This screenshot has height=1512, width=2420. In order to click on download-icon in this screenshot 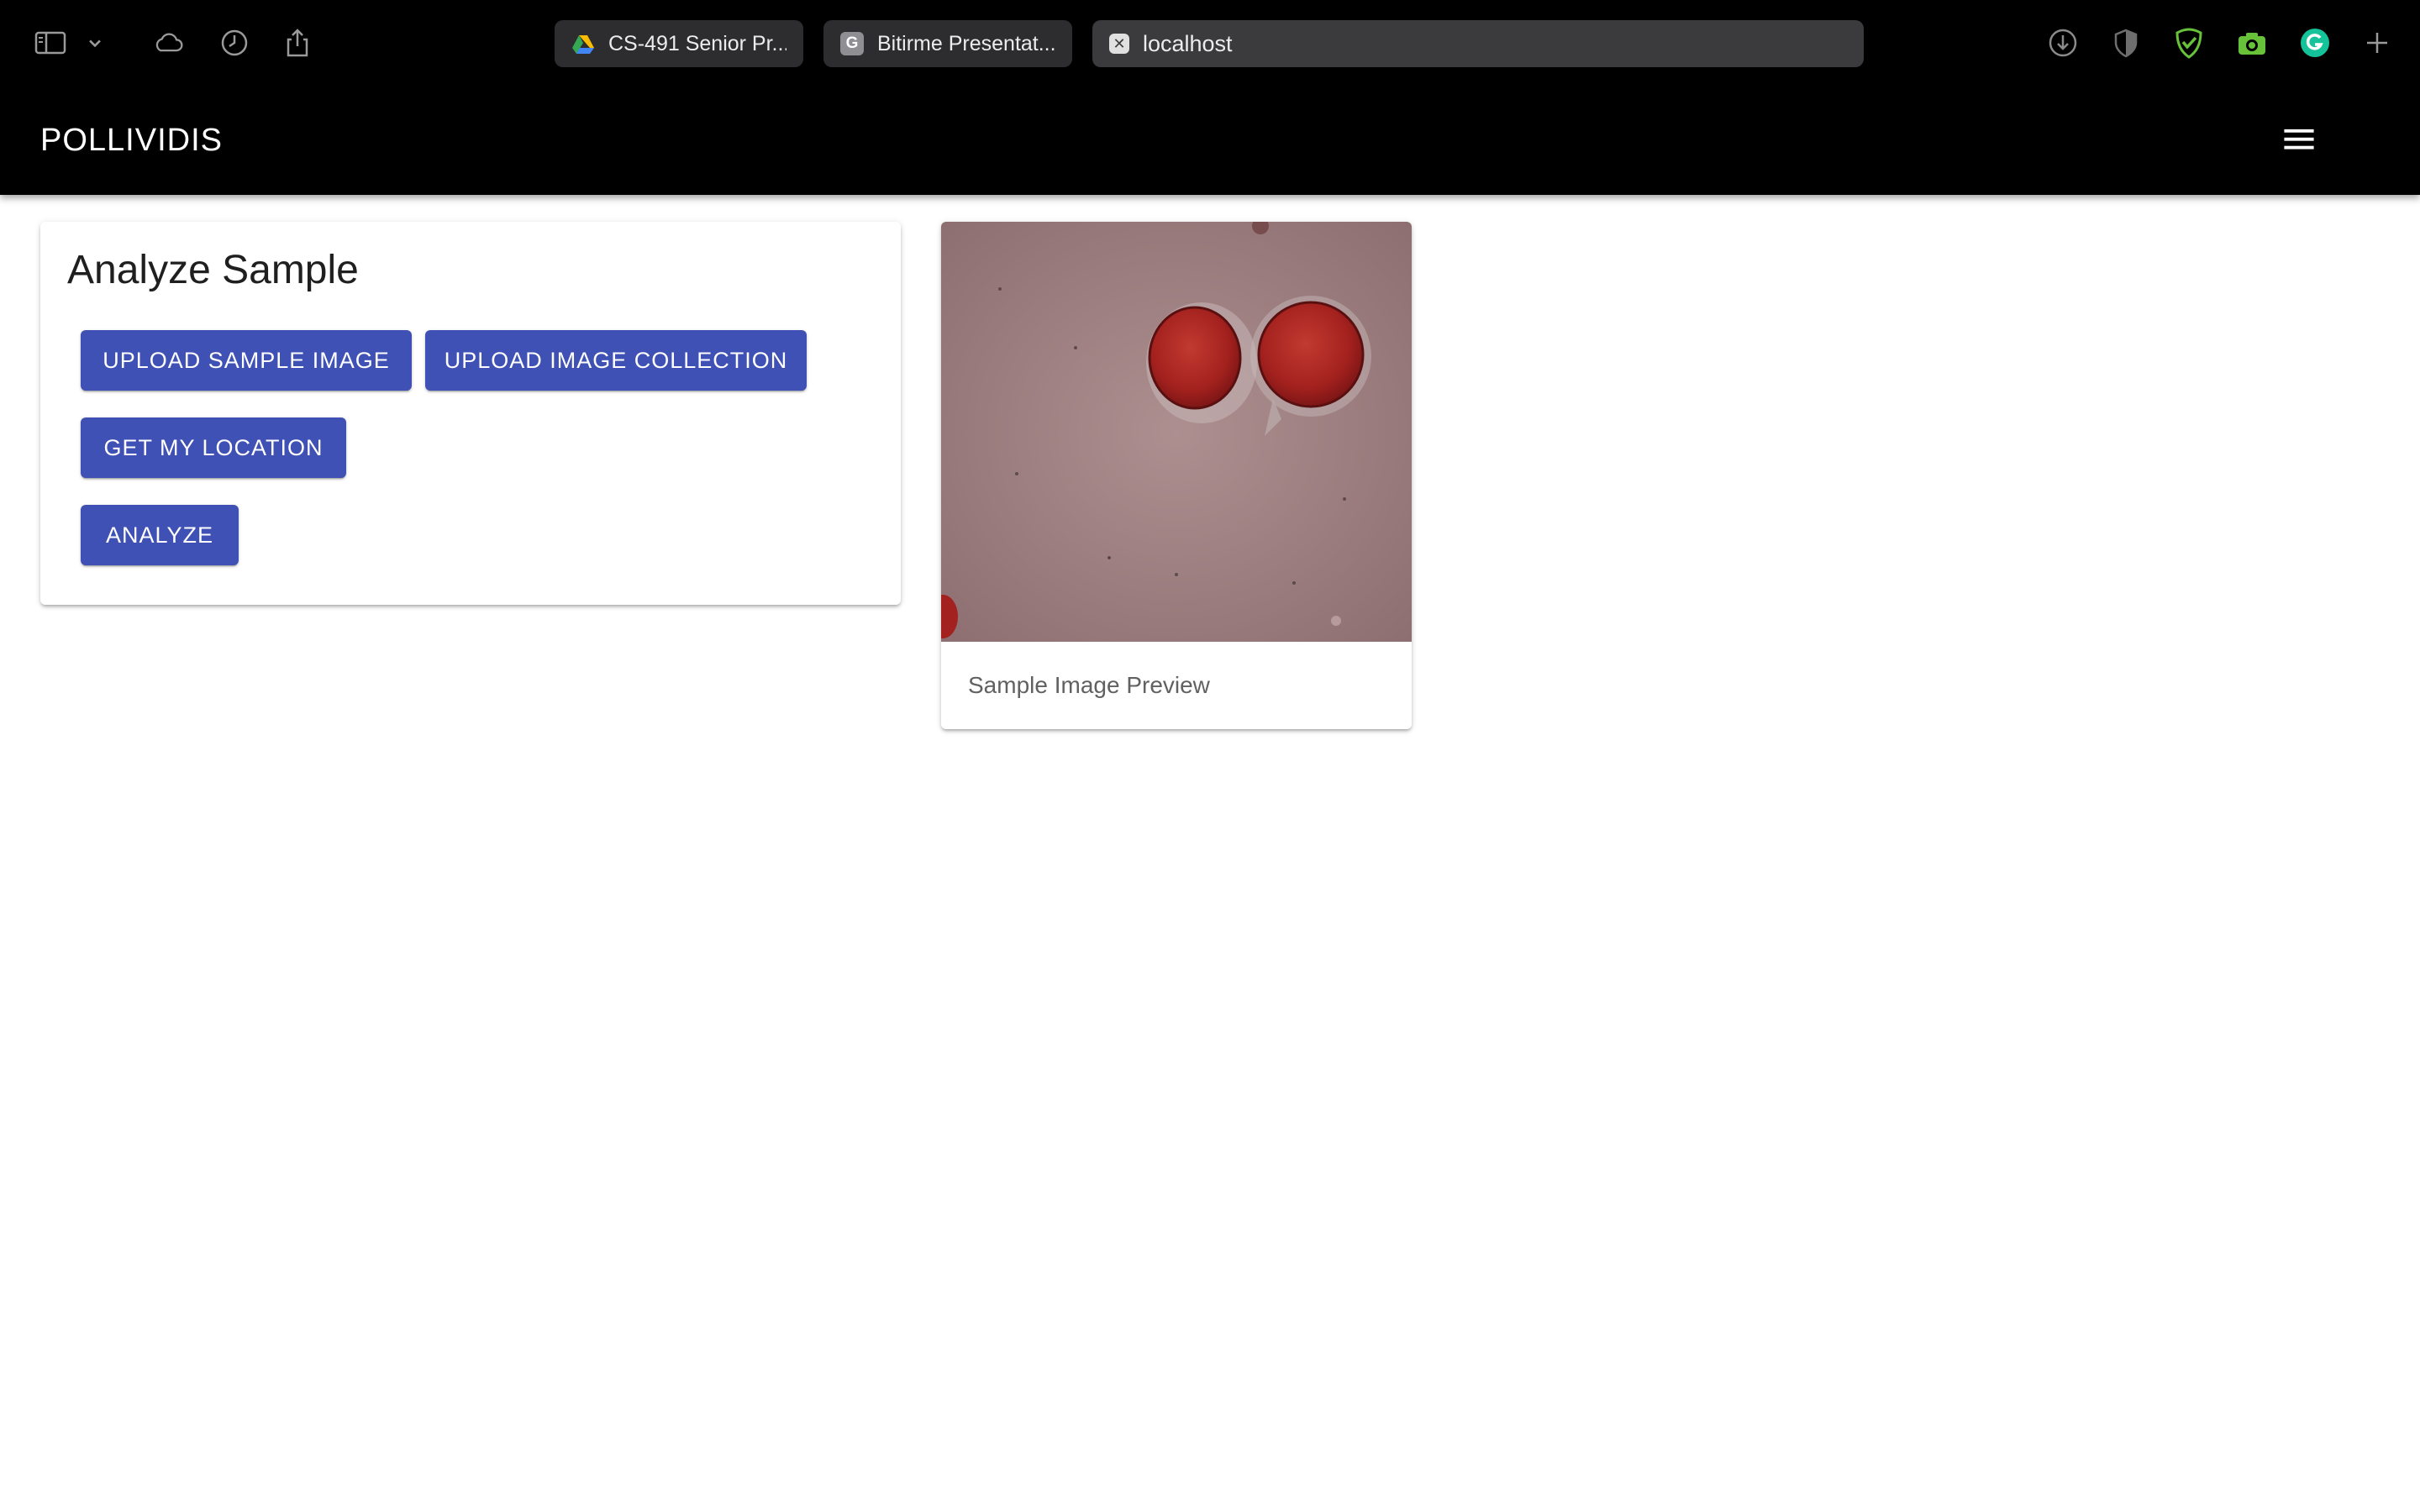, I will do `click(2063, 43)`.